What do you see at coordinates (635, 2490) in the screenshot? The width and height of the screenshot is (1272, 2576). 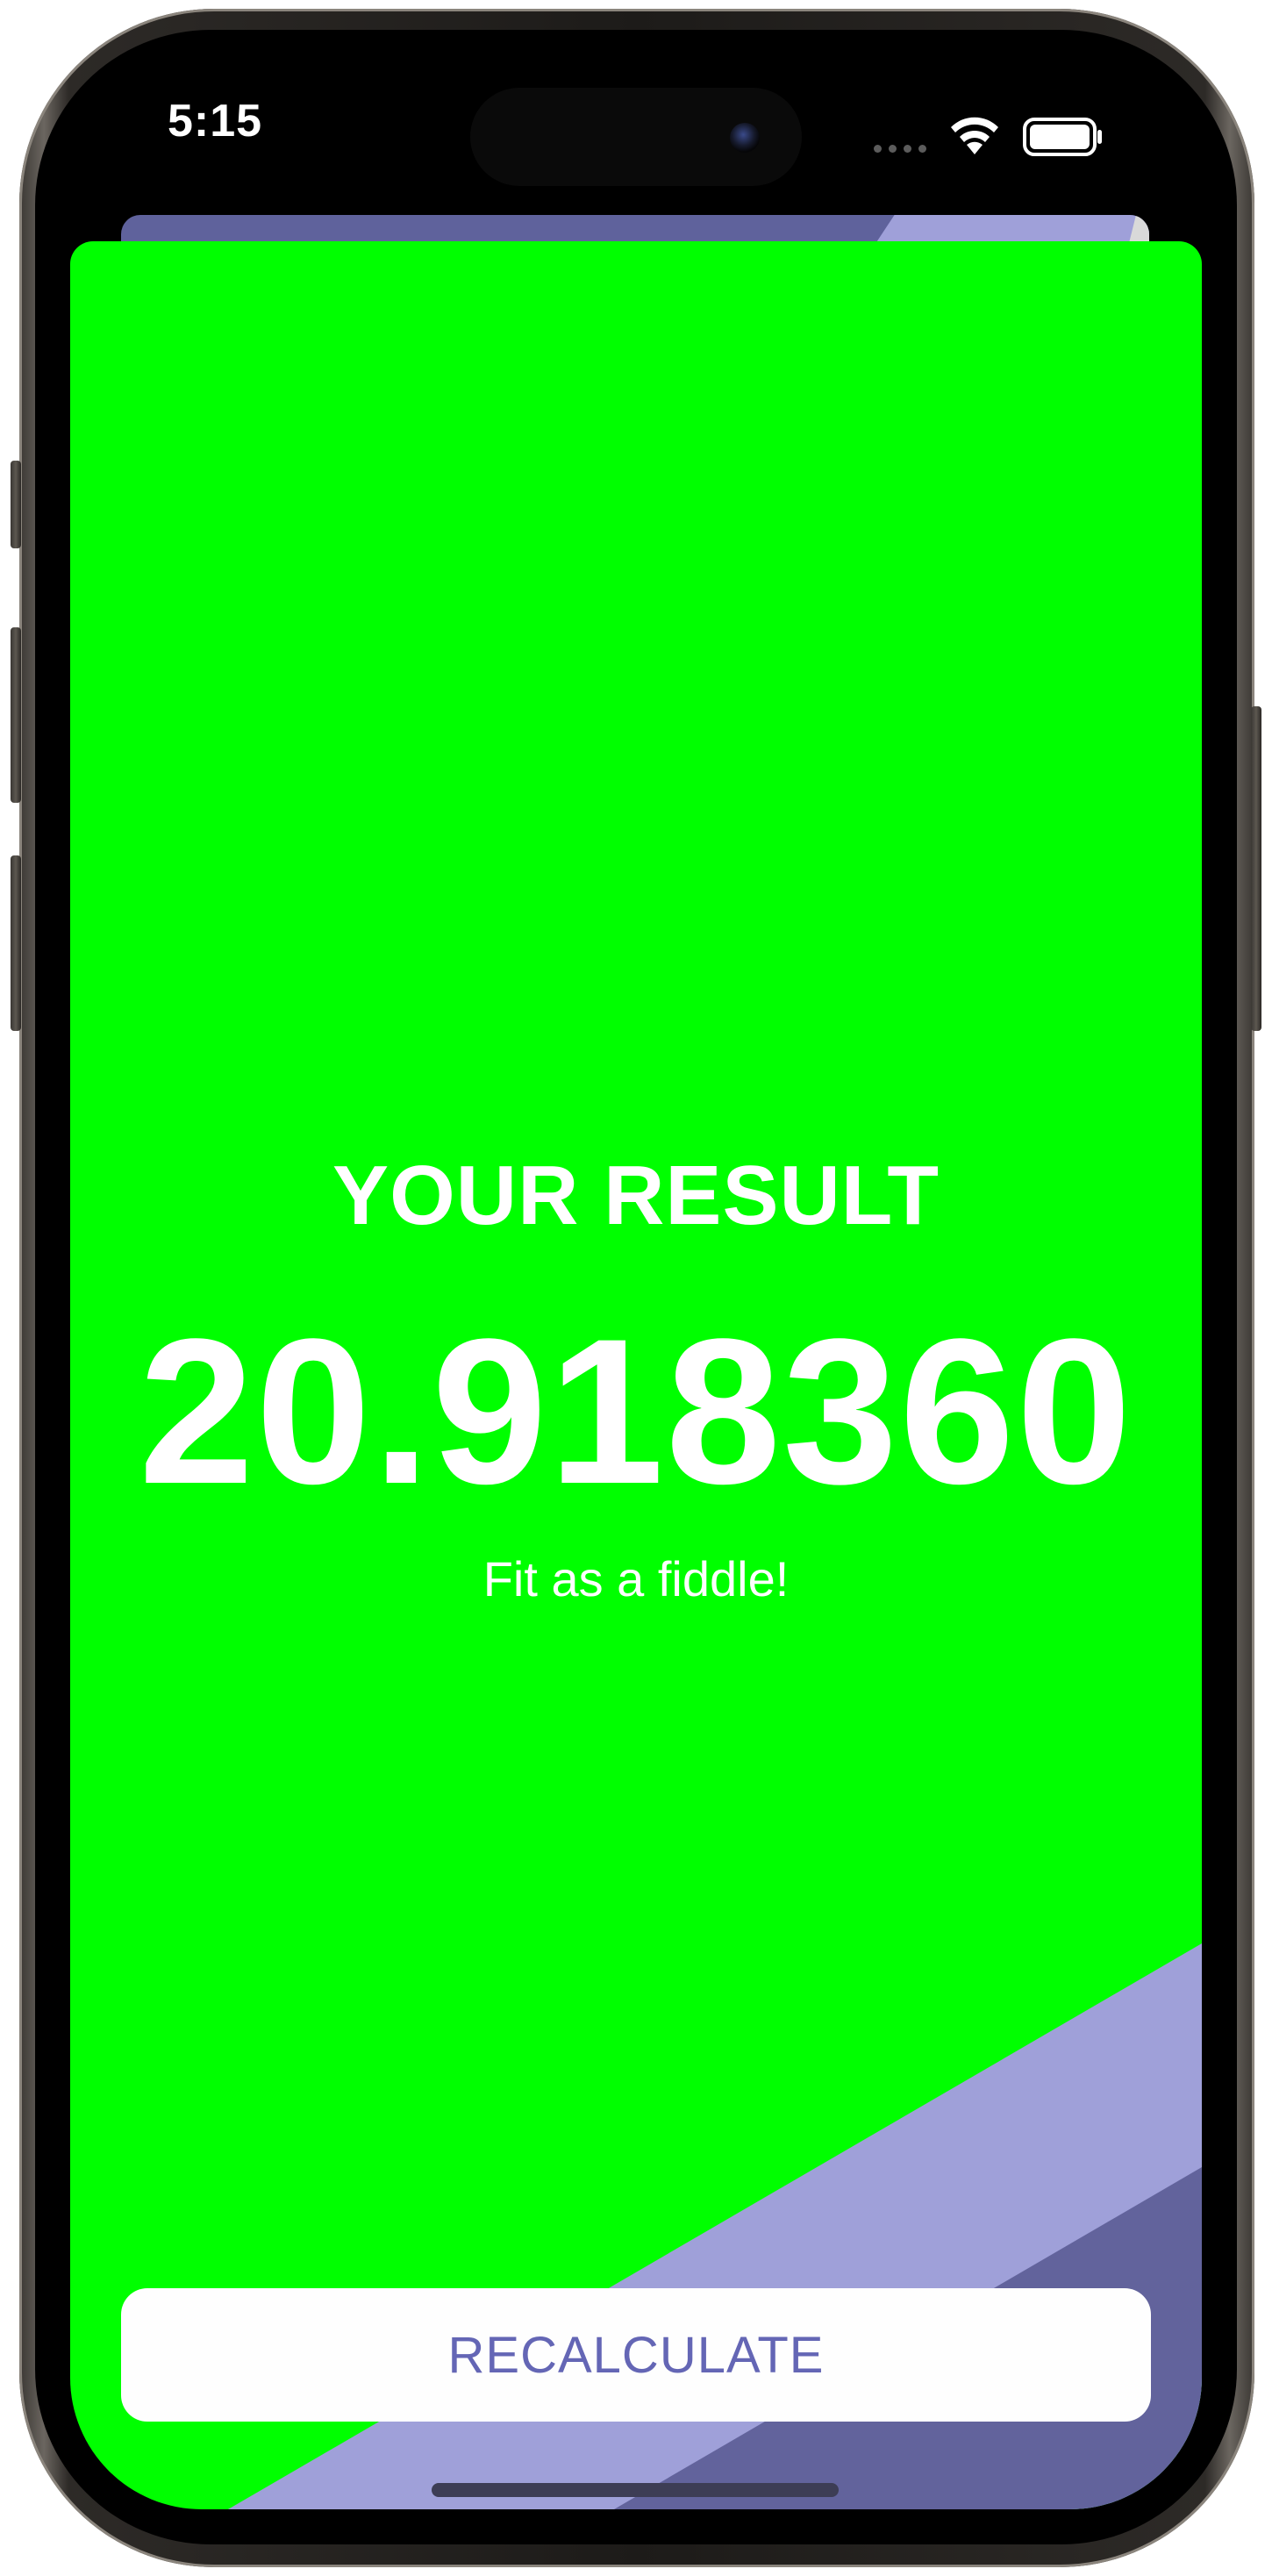 I see `home-indicator` at bounding box center [635, 2490].